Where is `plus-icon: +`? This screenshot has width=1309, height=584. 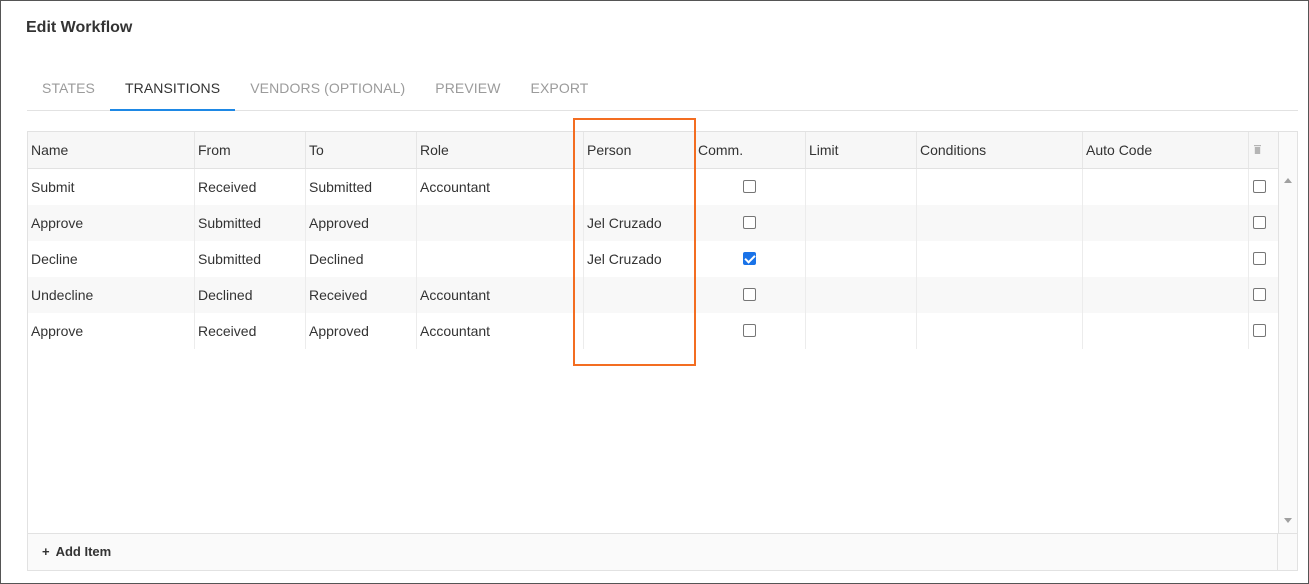
plus-icon: + is located at coordinates (46, 551).